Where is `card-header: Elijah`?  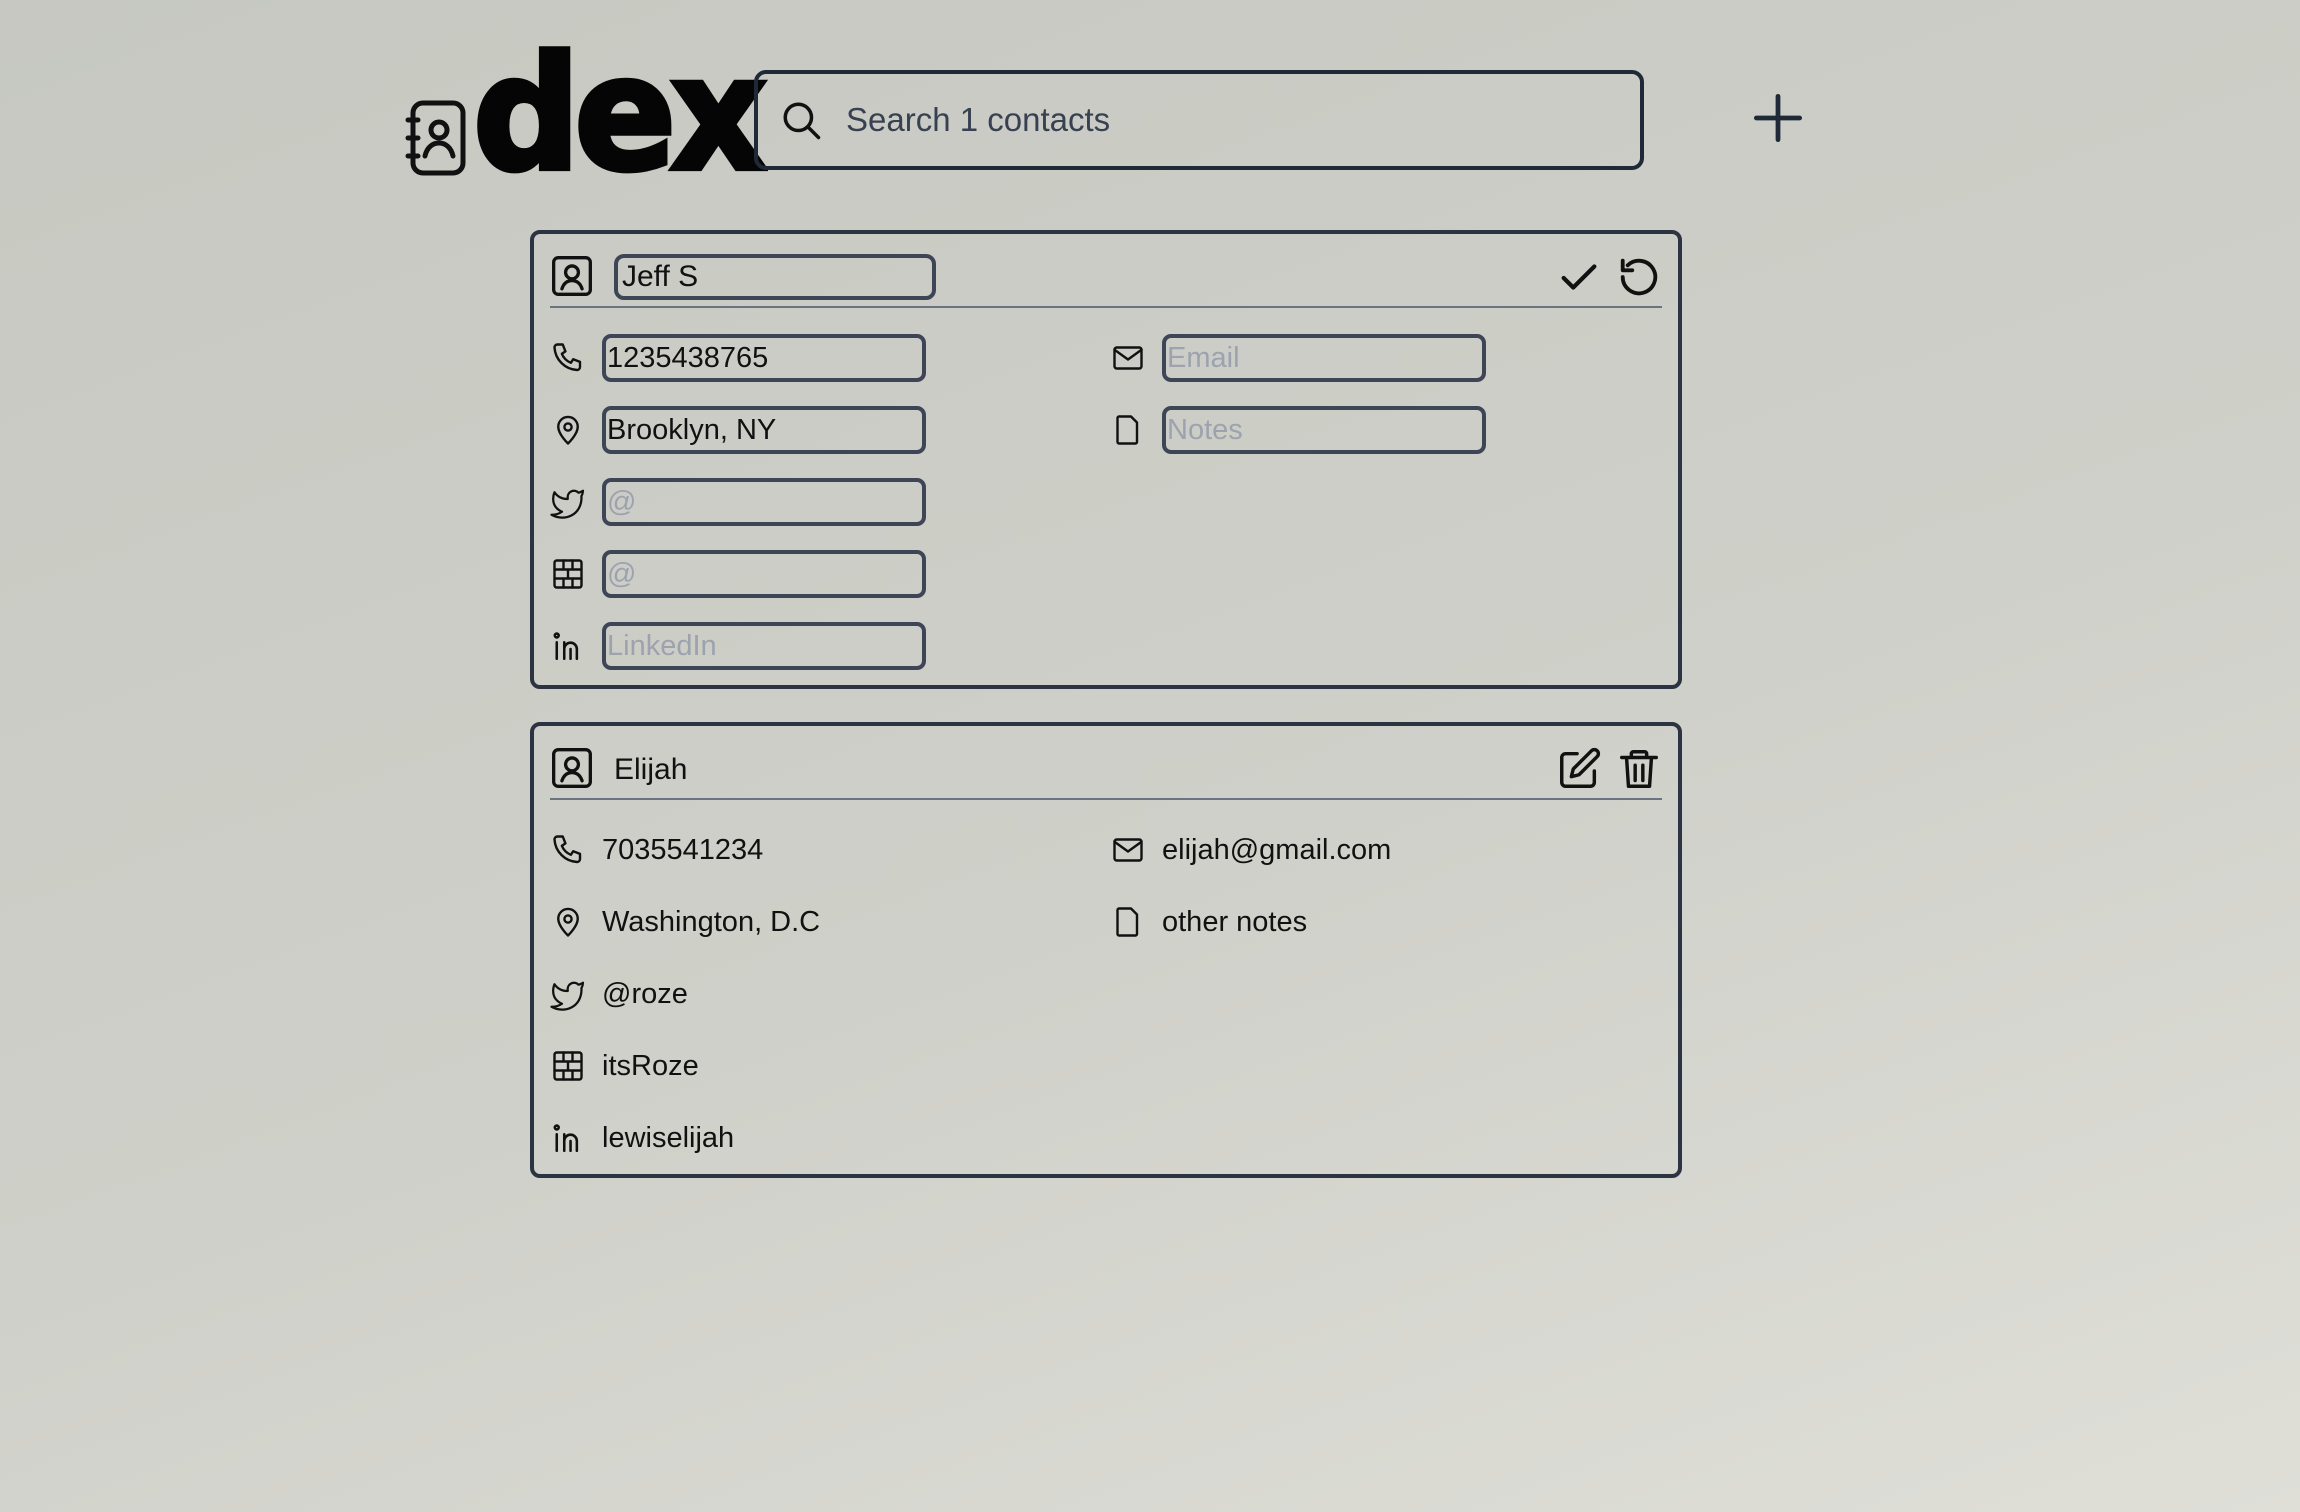 card-header: Elijah is located at coordinates (1106, 769).